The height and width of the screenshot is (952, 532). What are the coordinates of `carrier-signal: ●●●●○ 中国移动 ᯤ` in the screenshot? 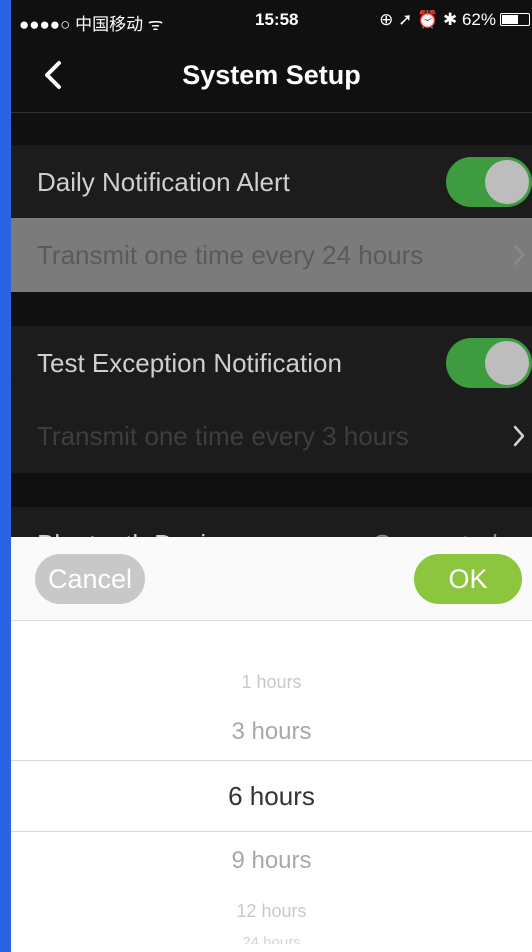 It's located at (91, 24).